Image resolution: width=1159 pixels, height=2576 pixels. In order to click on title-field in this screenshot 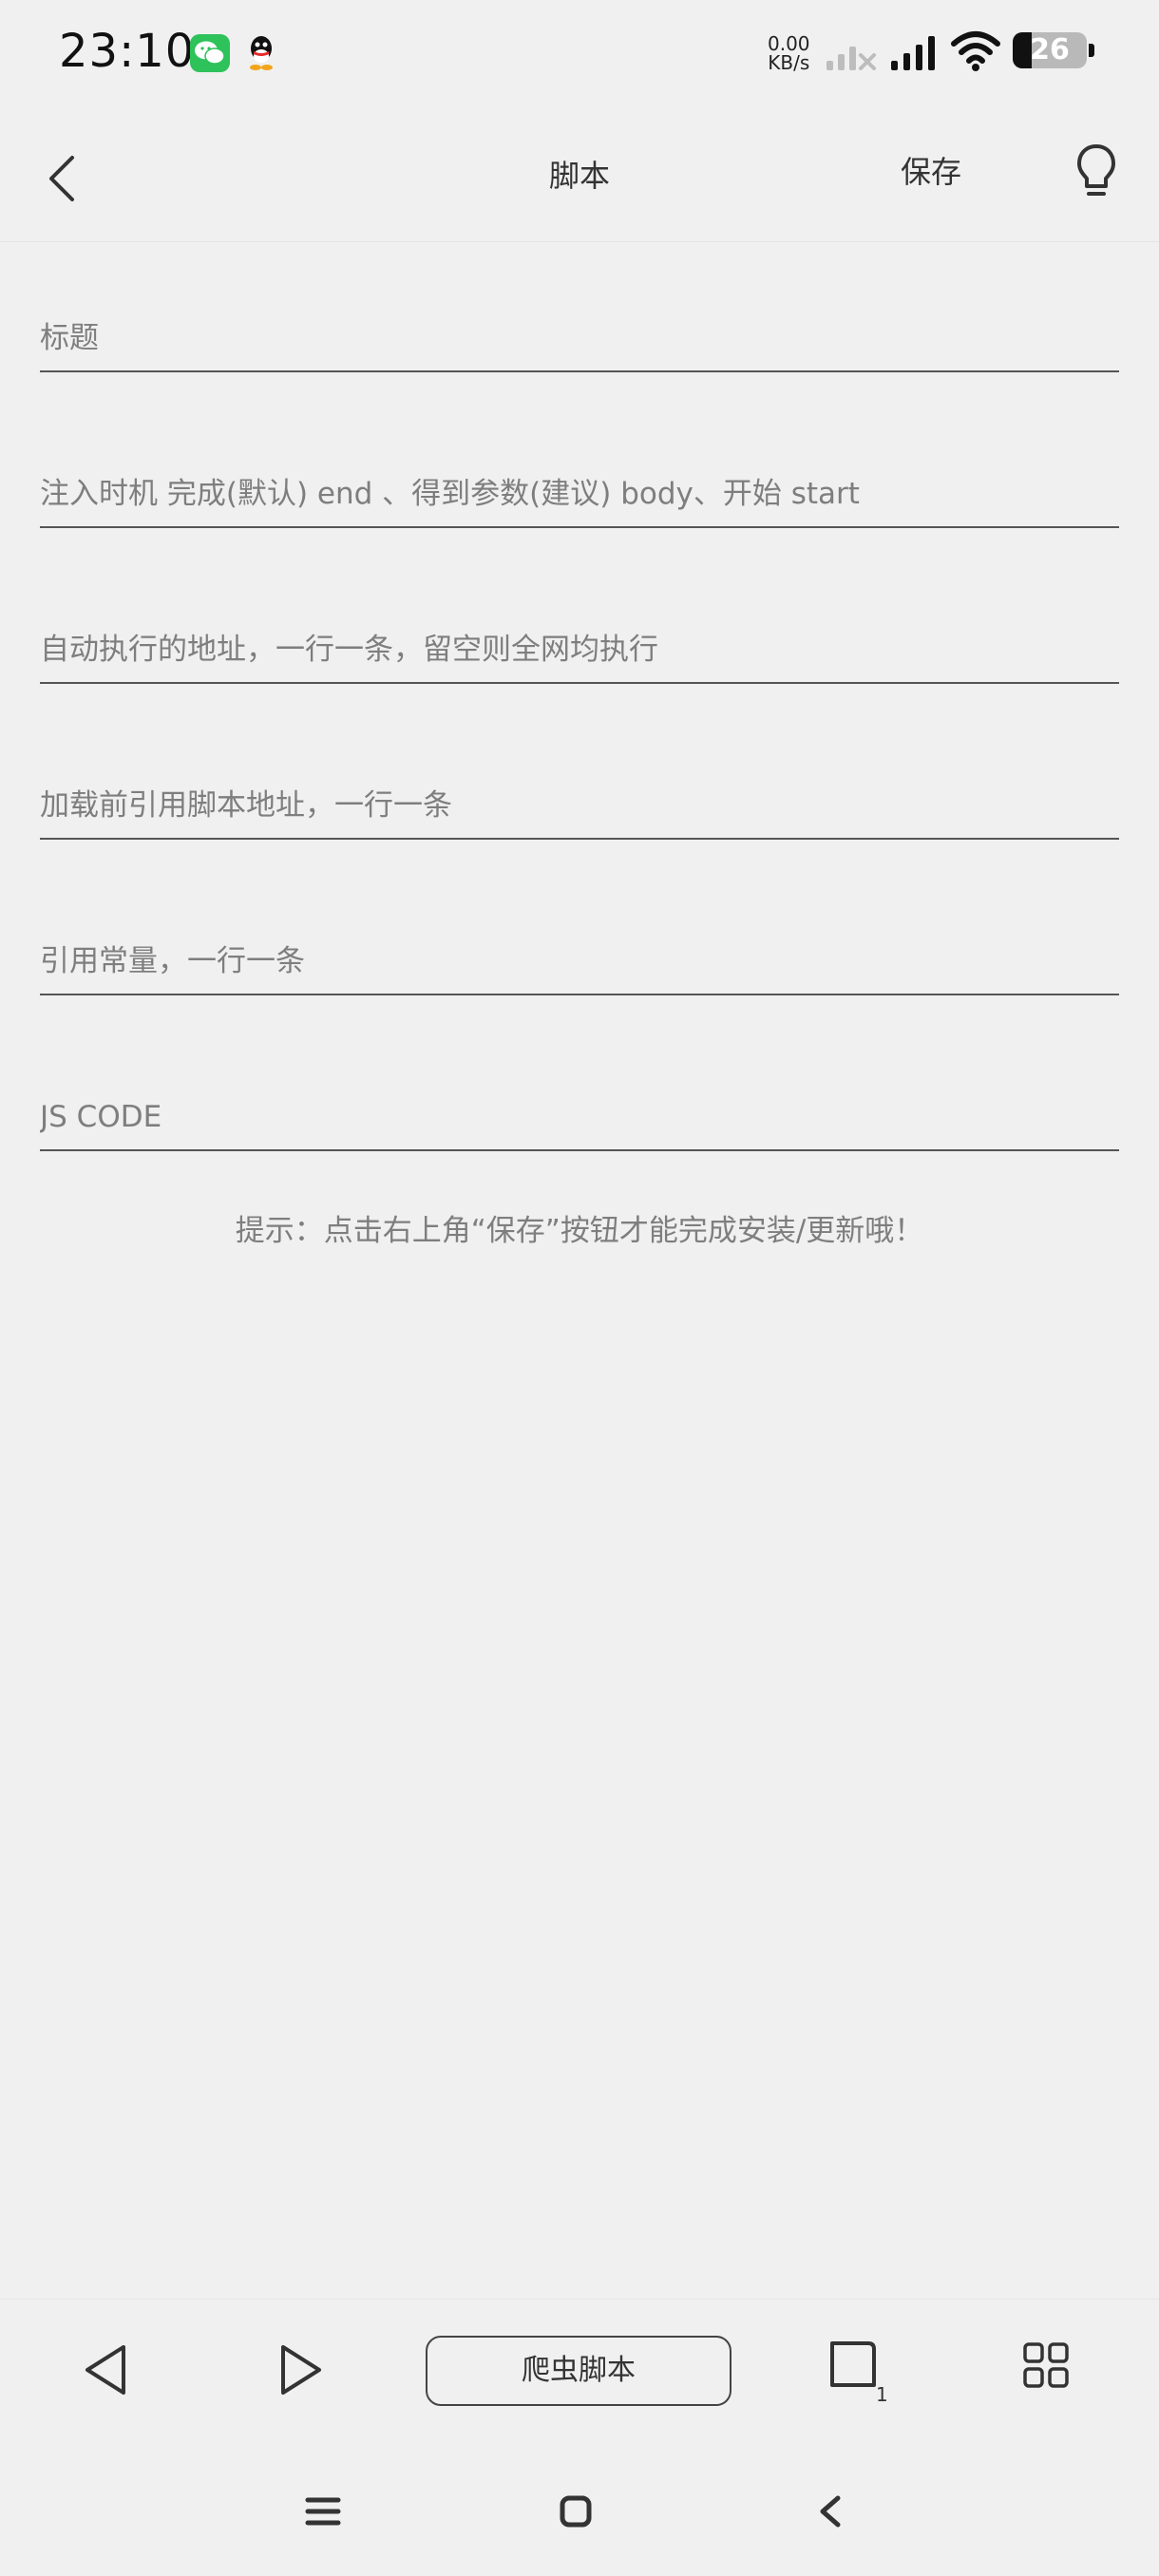, I will do `click(579, 339)`.